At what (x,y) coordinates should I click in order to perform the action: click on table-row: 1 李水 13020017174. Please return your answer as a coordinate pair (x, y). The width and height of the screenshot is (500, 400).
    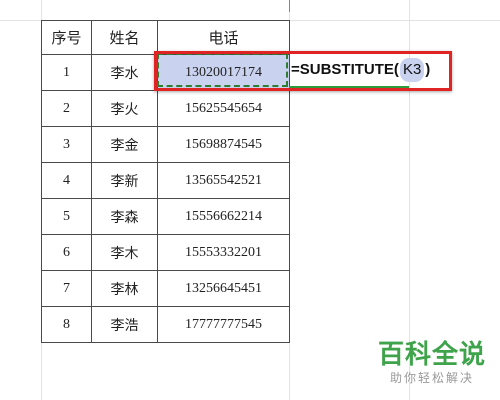
    Looking at the image, I should click on (165, 72).